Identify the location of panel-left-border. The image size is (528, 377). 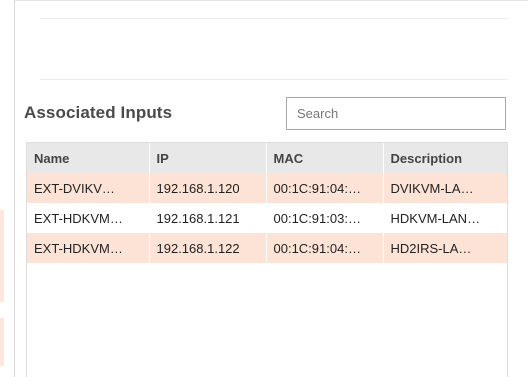
(14, 188).